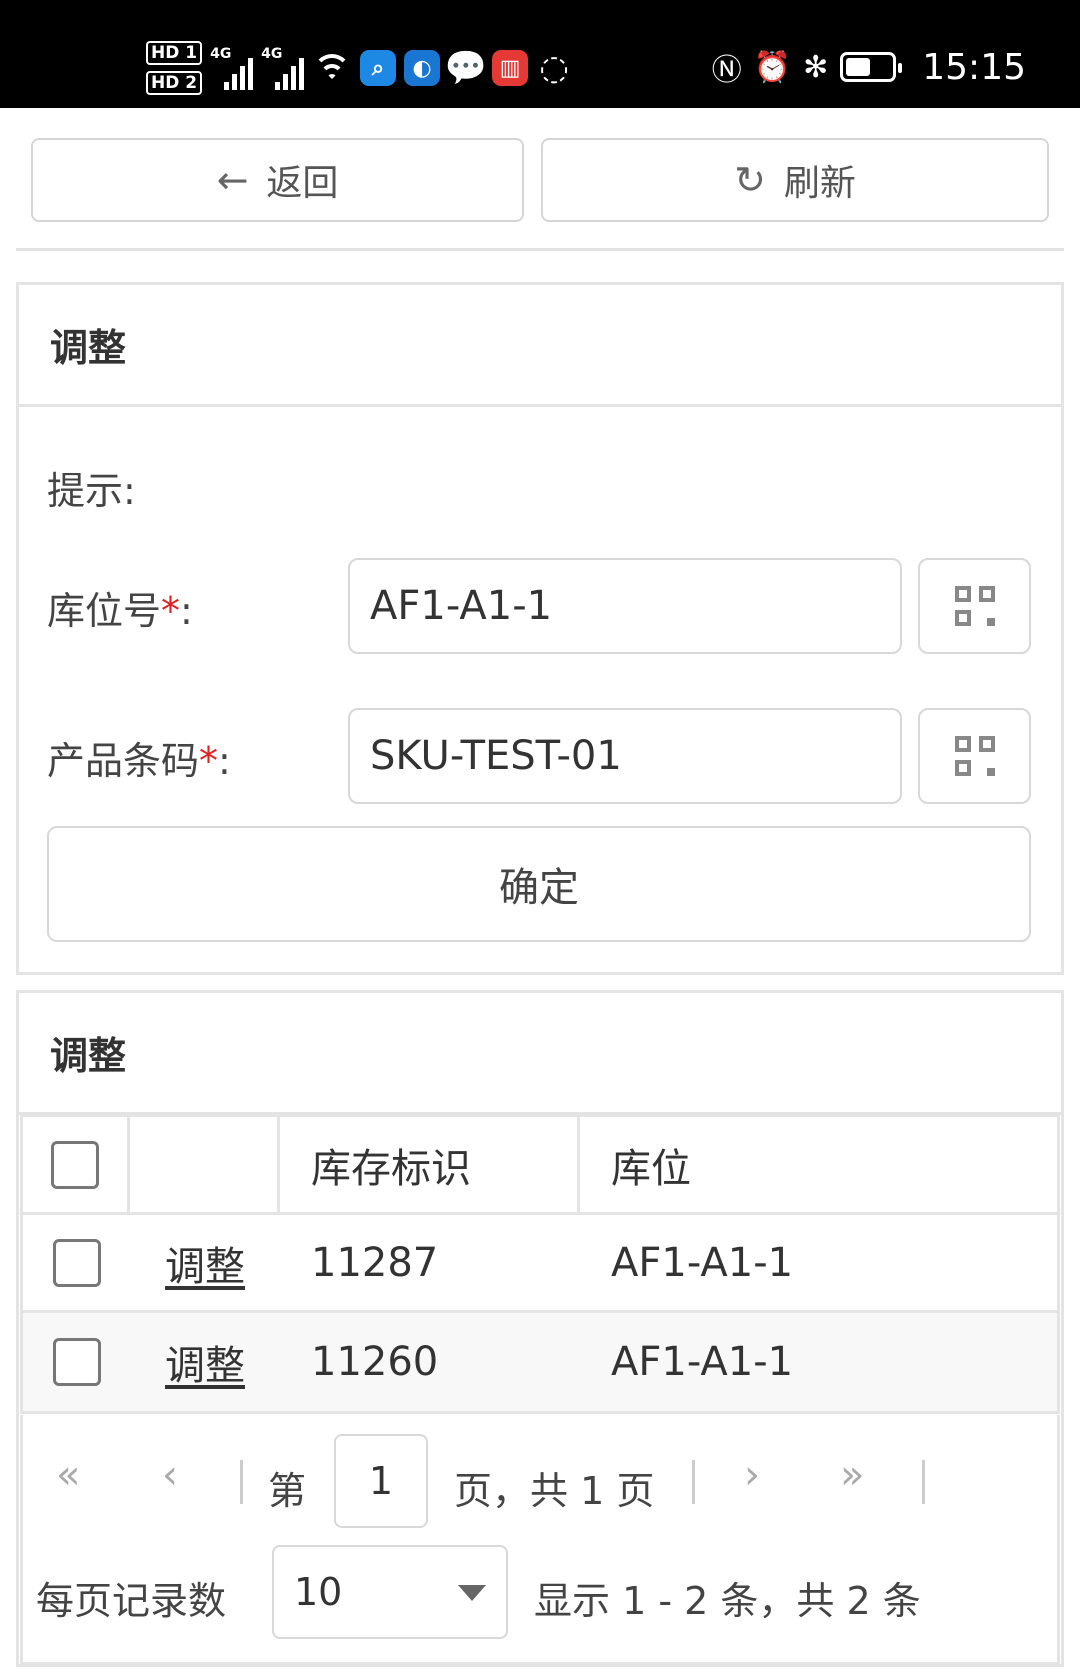 The width and height of the screenshot is (1080, 1677). Describe the element at coordinates (540, 249) in the screenshot. I see `toolbar-divider` at that location.